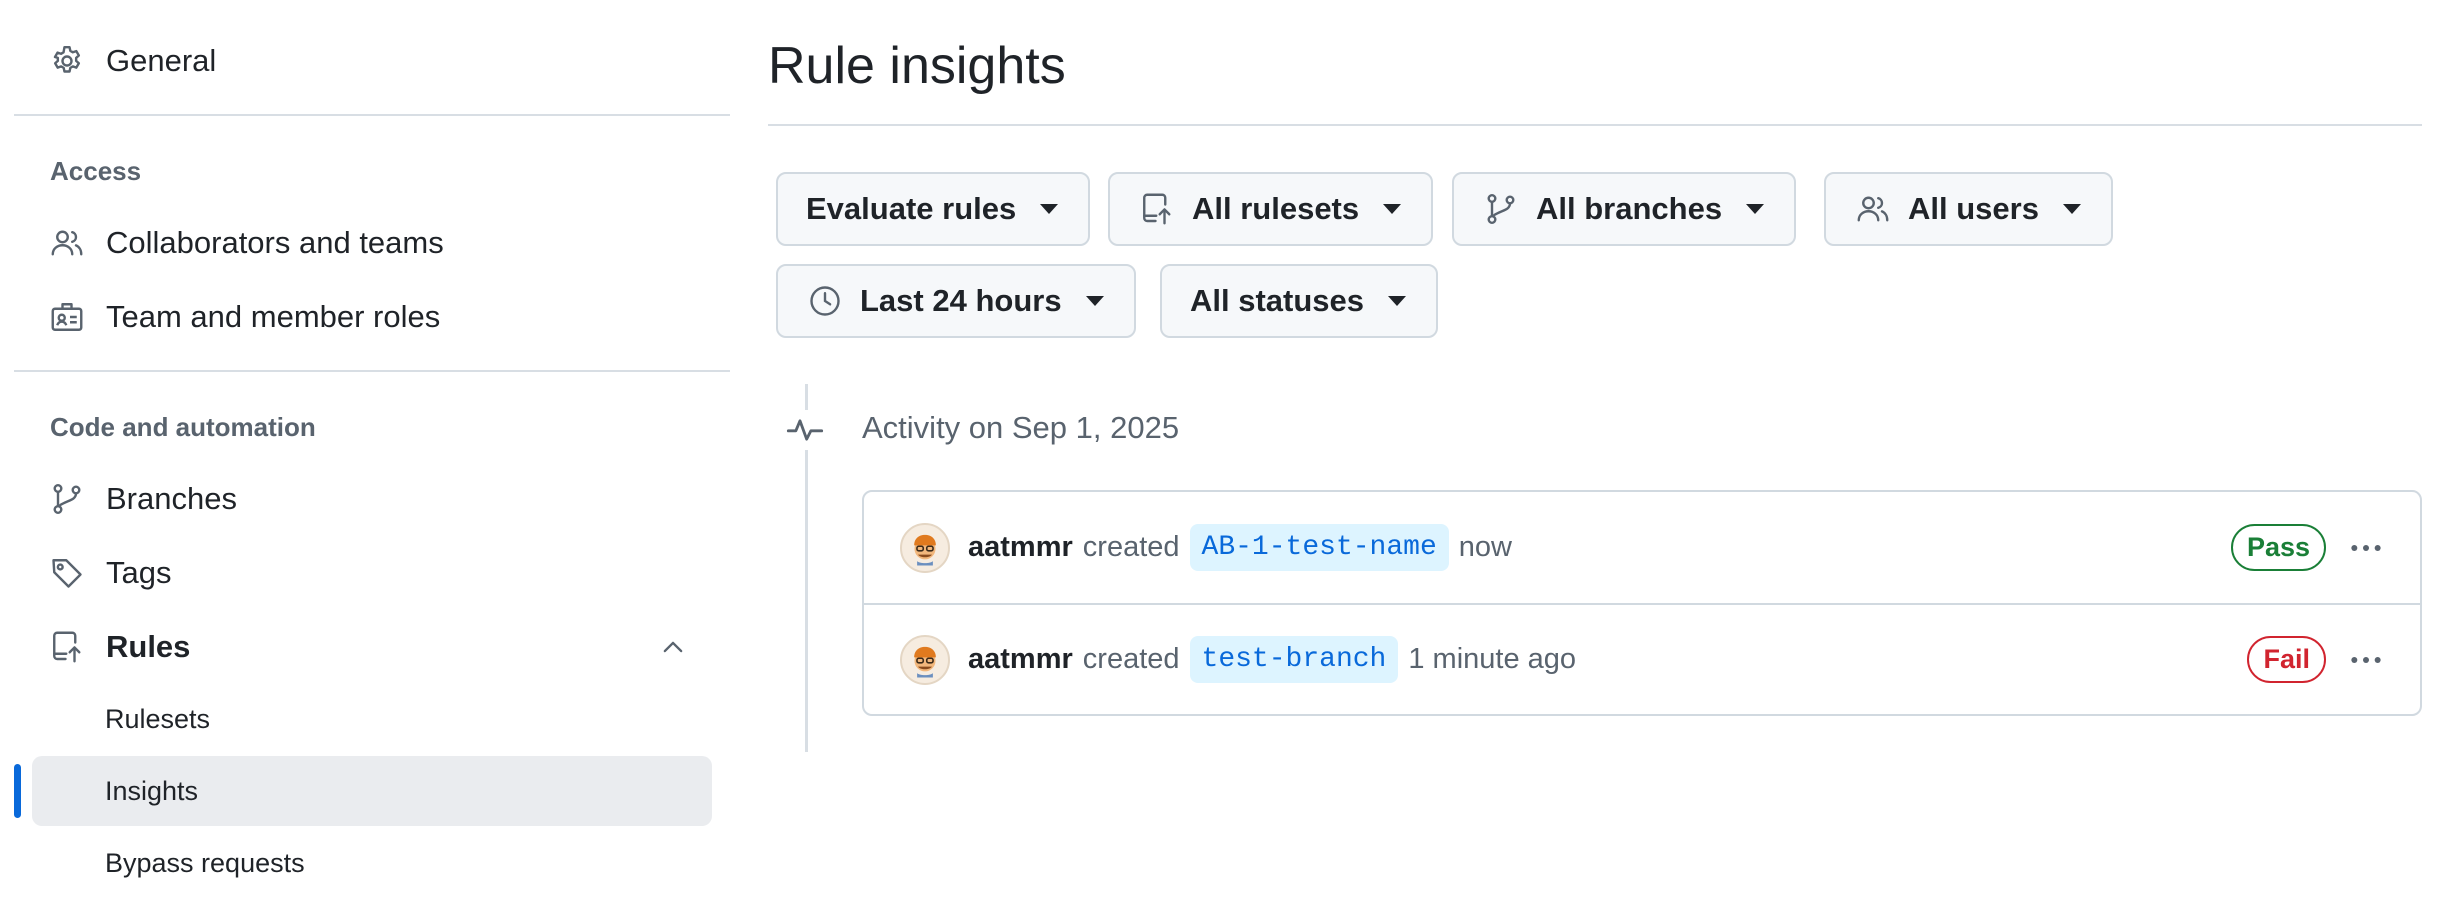 The width and height of the screenshot is (2442, 900). What do you see at coordinates (380, 61) in the screenshot?
I see `sidebar-item-general: General` at bounding box center [380, 61].